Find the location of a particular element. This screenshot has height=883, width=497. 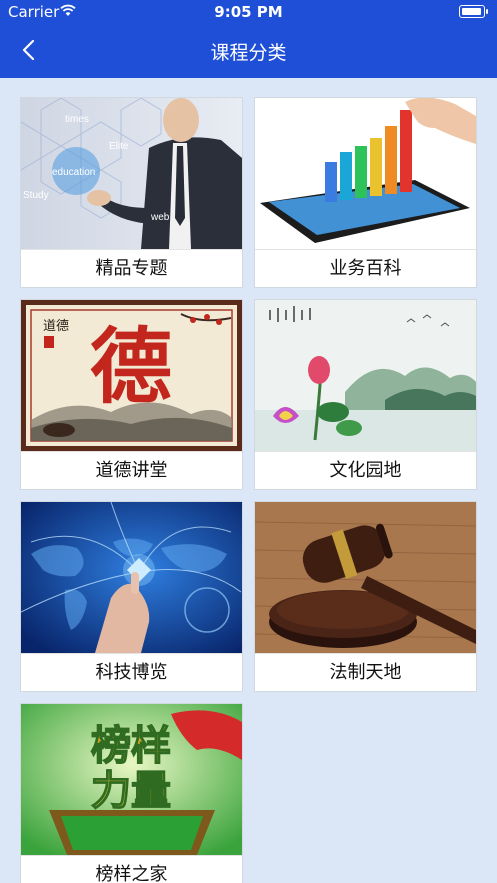

role-model-text: 榜样 is located at coordinates (131, 746).